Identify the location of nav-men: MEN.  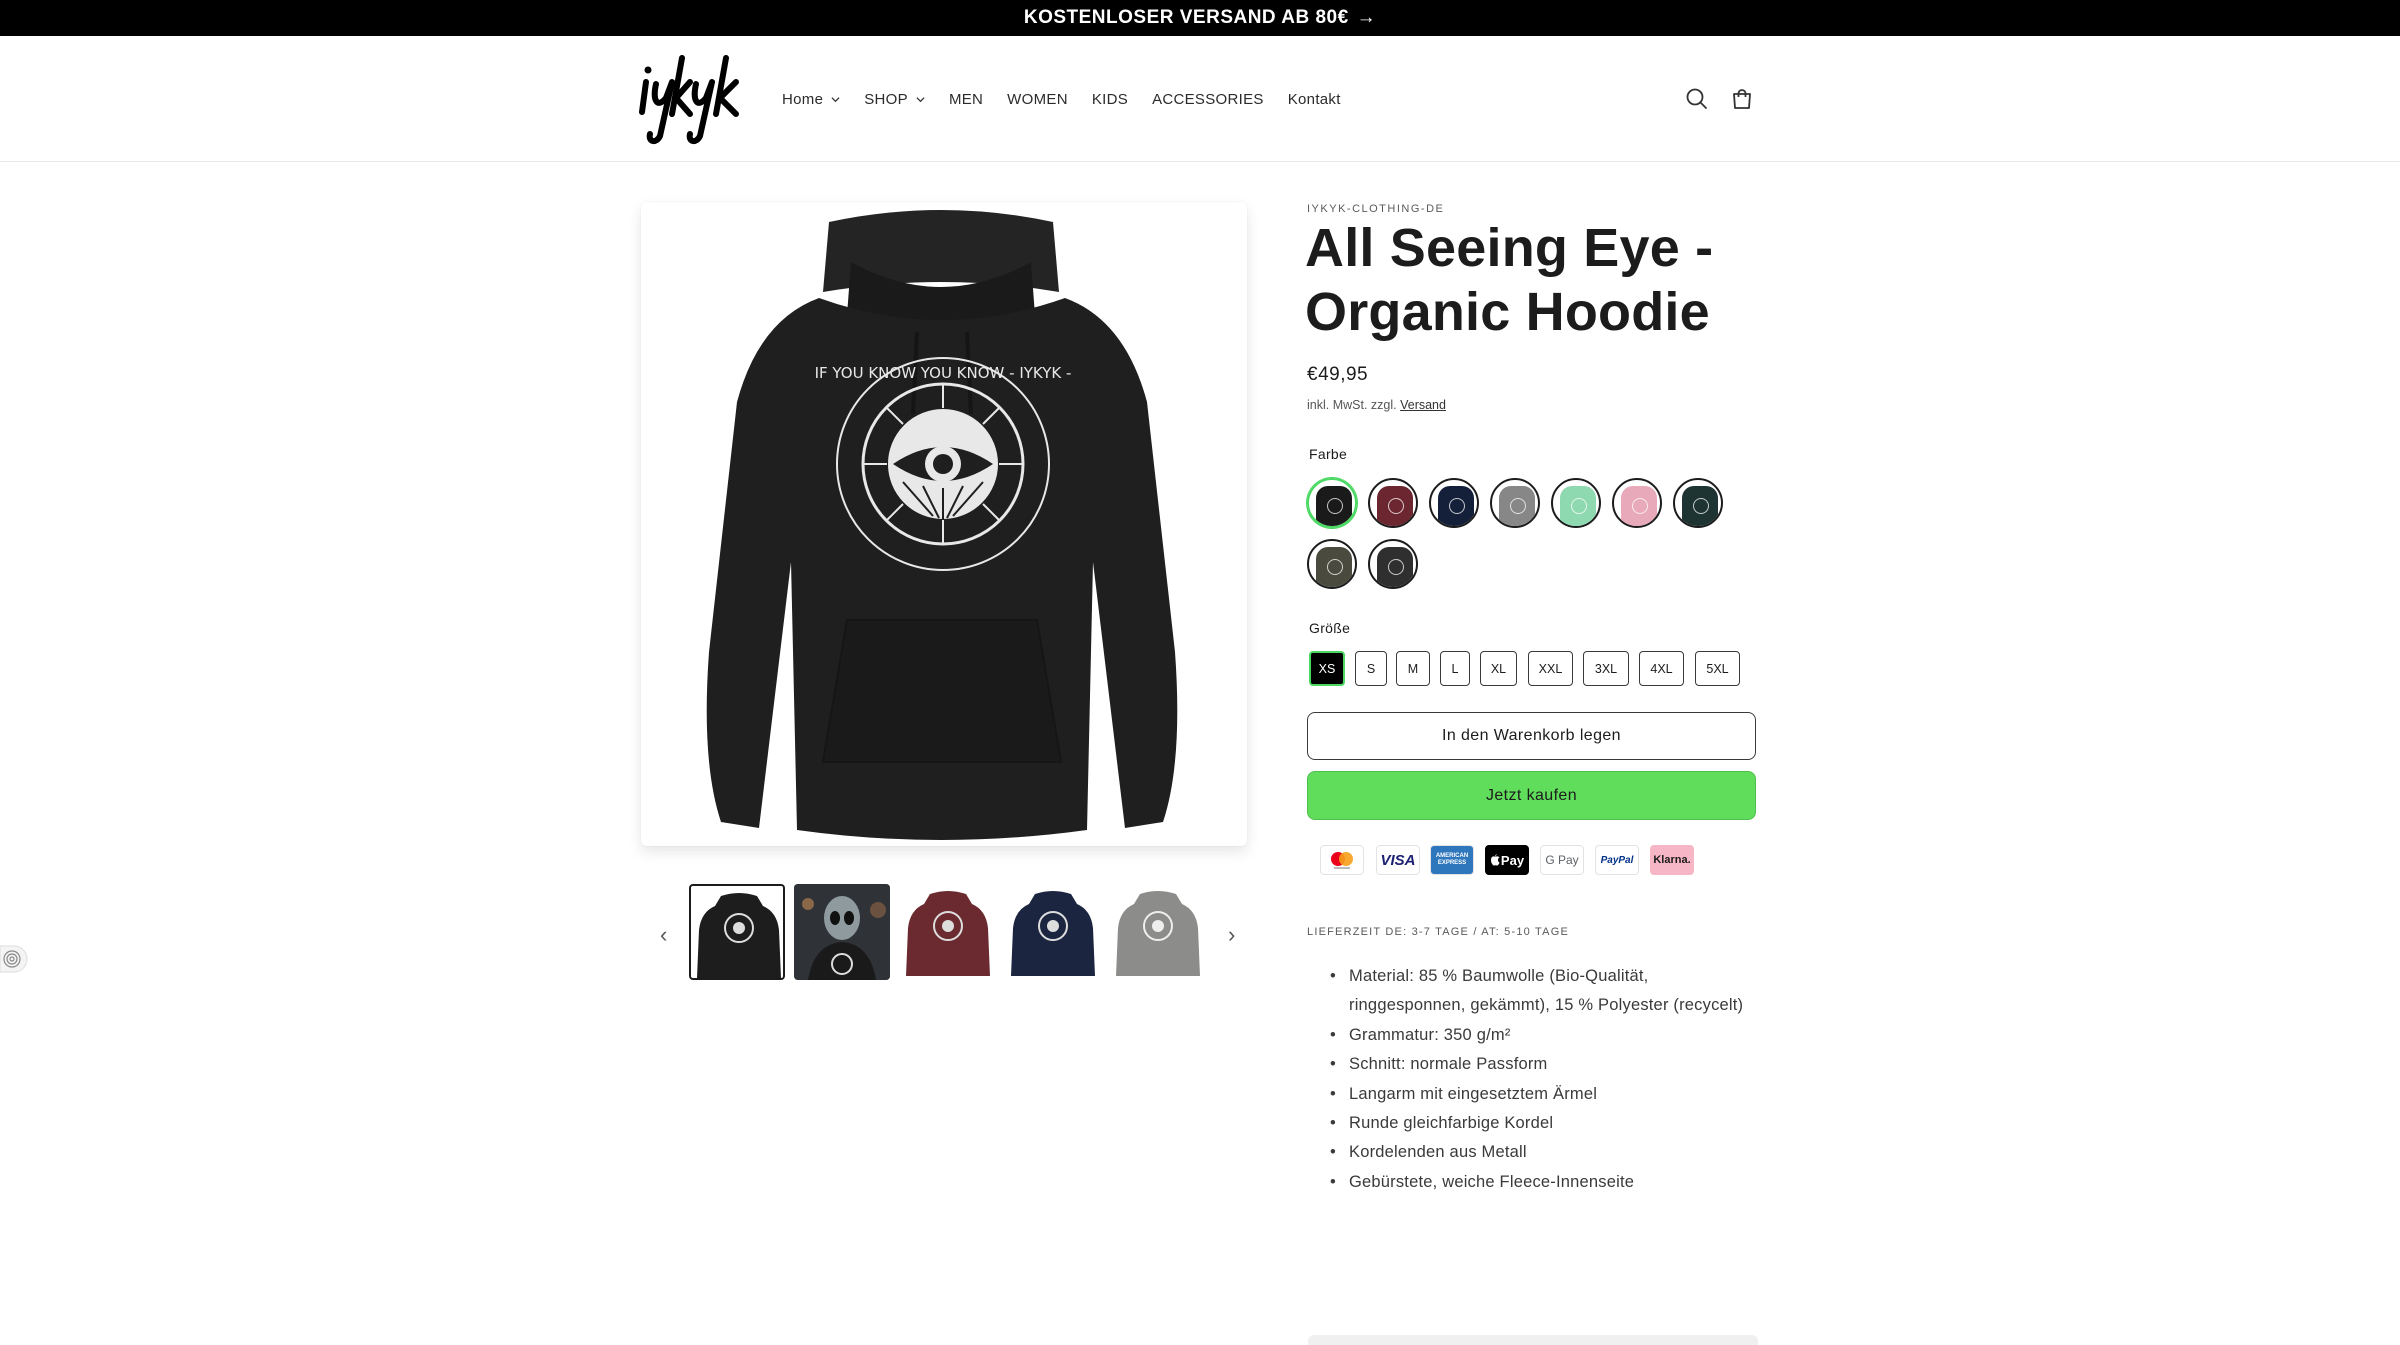
(966, 99).